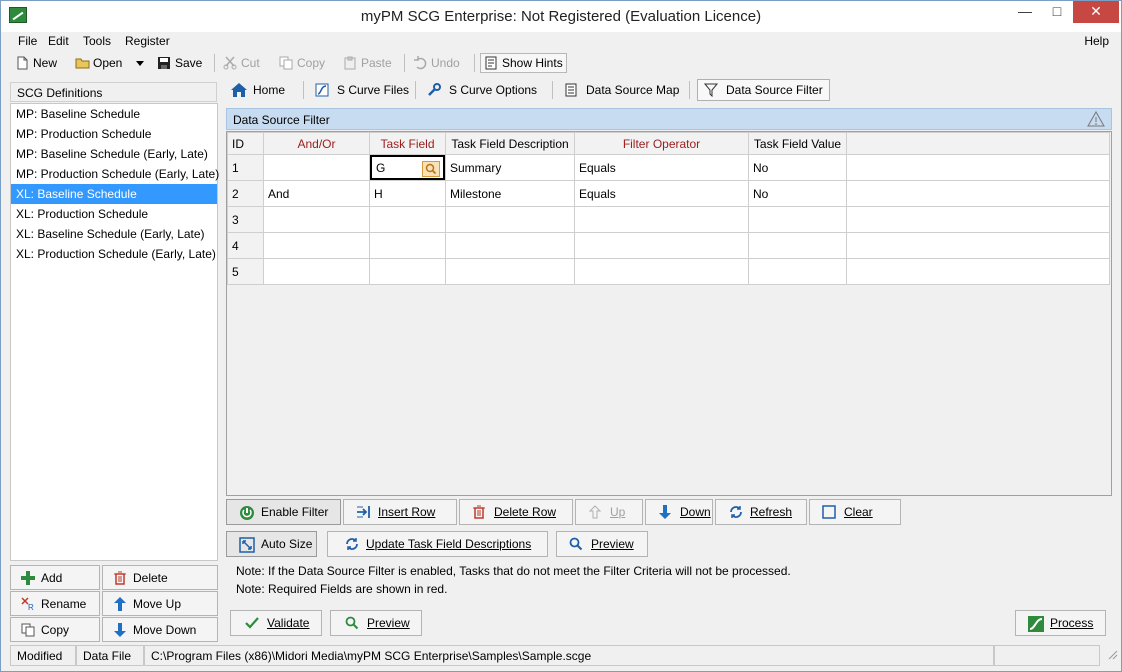 The width and height of the screenshot is (1122, 672). Describe the element at coordinates (147, 41) in the screenshot. I see `menu-register: Register` at that location.